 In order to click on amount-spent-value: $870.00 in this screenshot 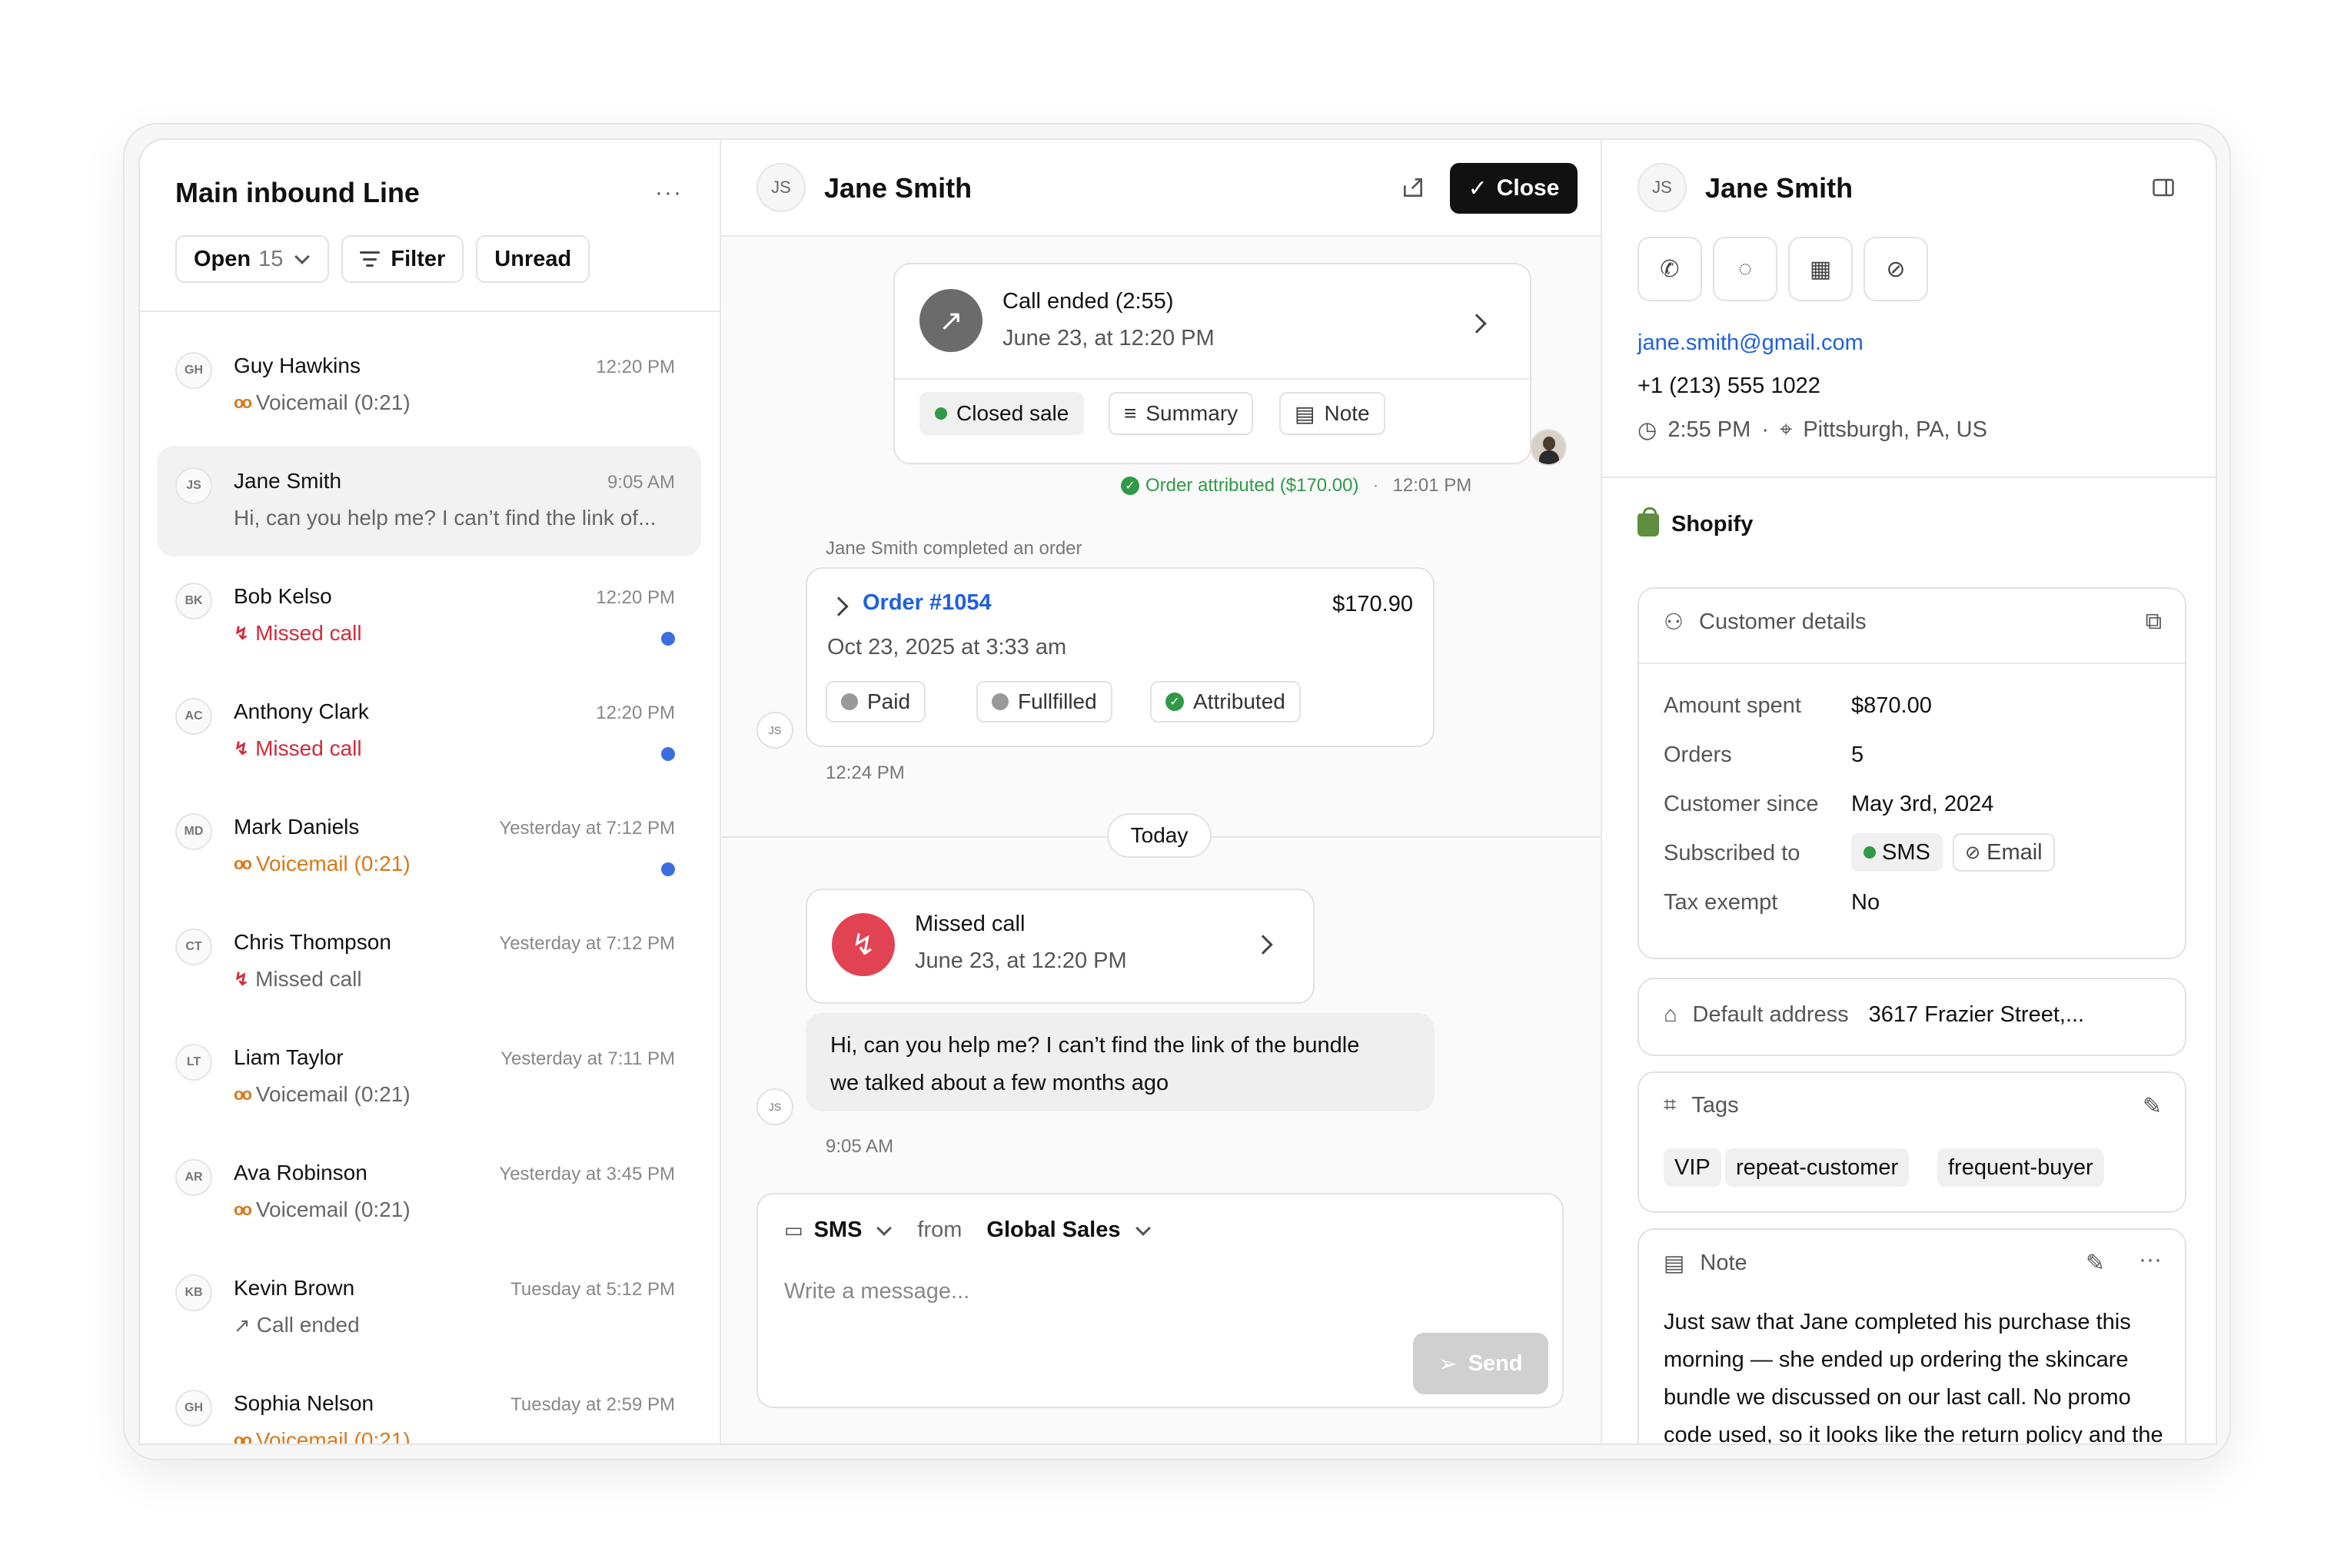, I will do `click(1891, 705)`.